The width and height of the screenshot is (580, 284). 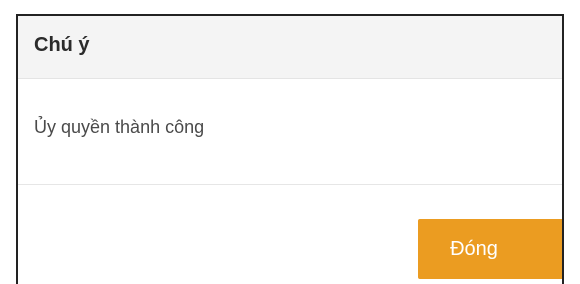 I want to click on dialog-title: Chú ý, so click(x=62, y=45).